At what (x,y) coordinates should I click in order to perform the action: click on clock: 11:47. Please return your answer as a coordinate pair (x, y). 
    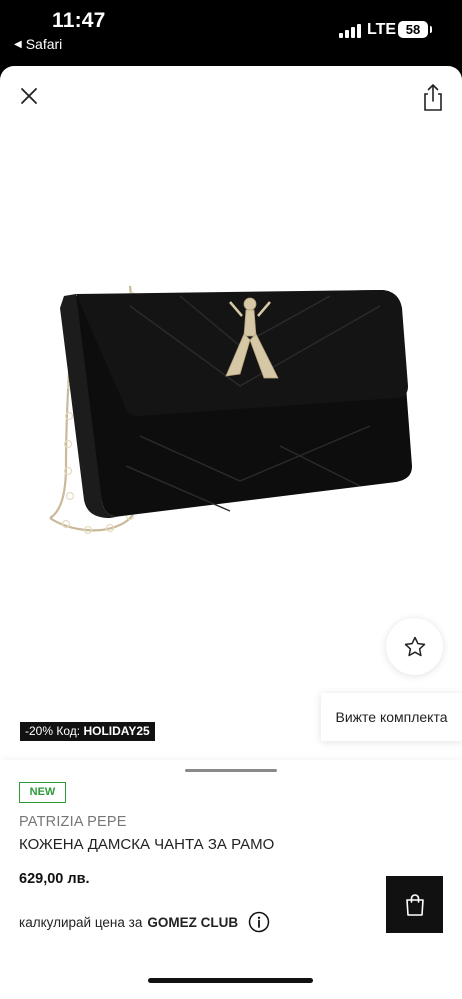
    Looking at the image, I should click on (79, 20).